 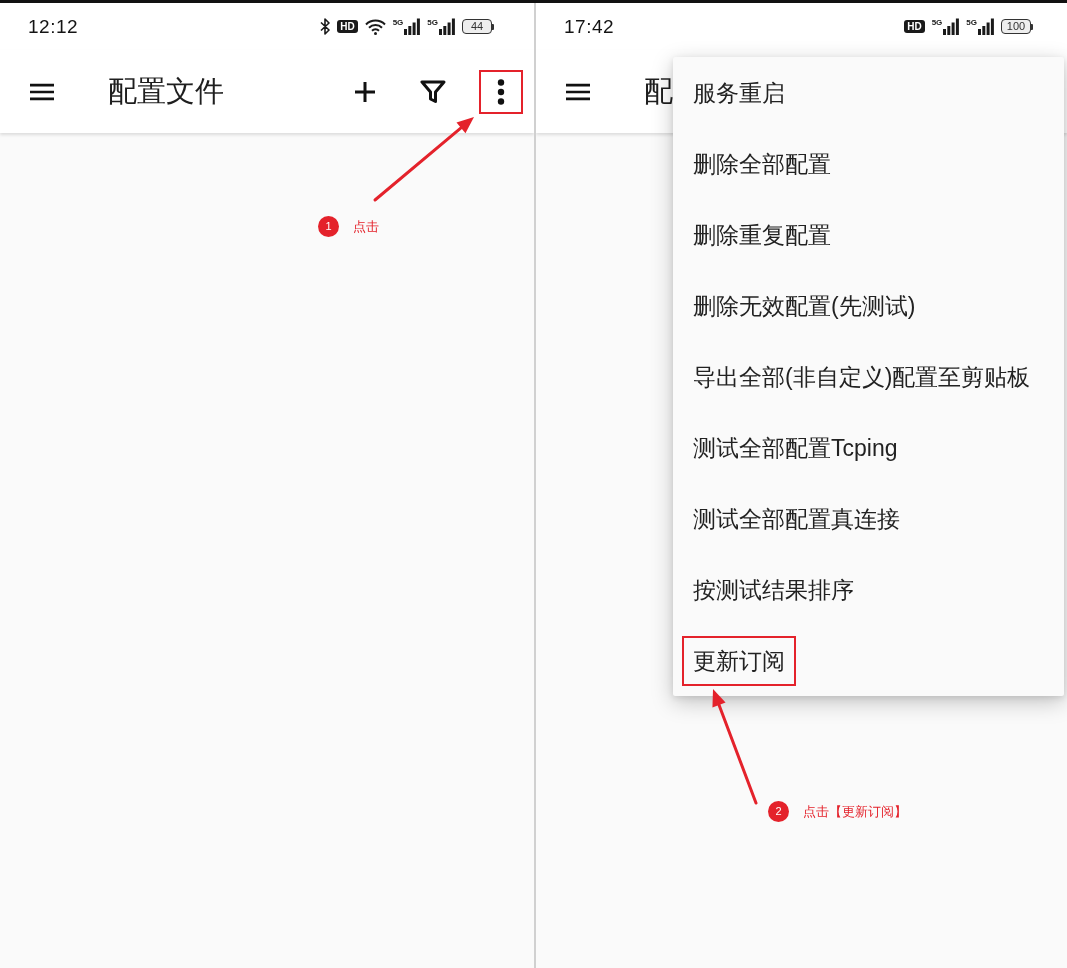 What do you see at coordinates (478, 26) in the screenshot?
I see `battery-indicator: 44` at bounding box center [478, 26].